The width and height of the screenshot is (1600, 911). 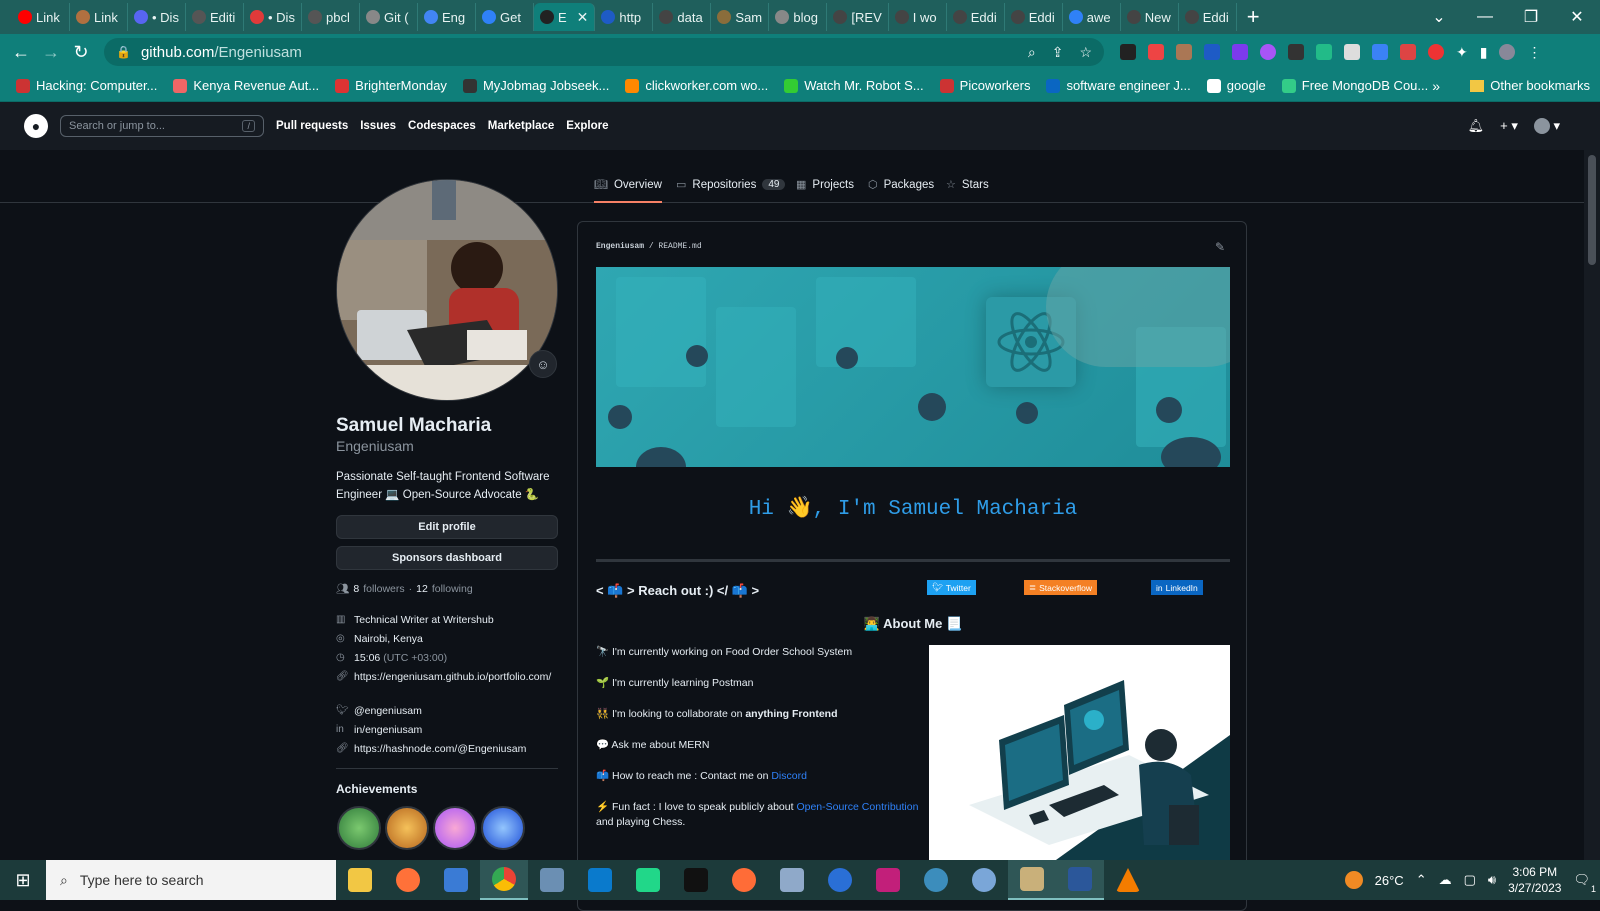 I want to click on forward-button: →, so click(x=51, y=52).